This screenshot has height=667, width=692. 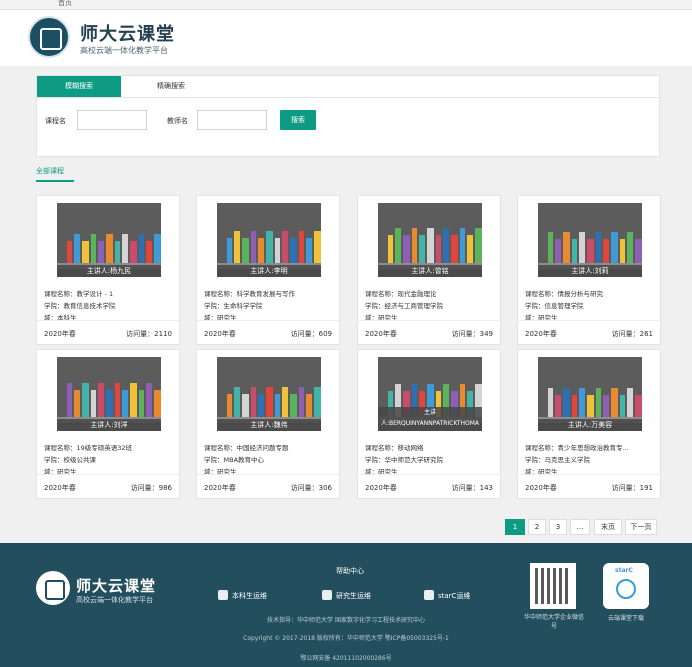 I want to click on next-page-button: 下一页, so click(x=641, y=527).